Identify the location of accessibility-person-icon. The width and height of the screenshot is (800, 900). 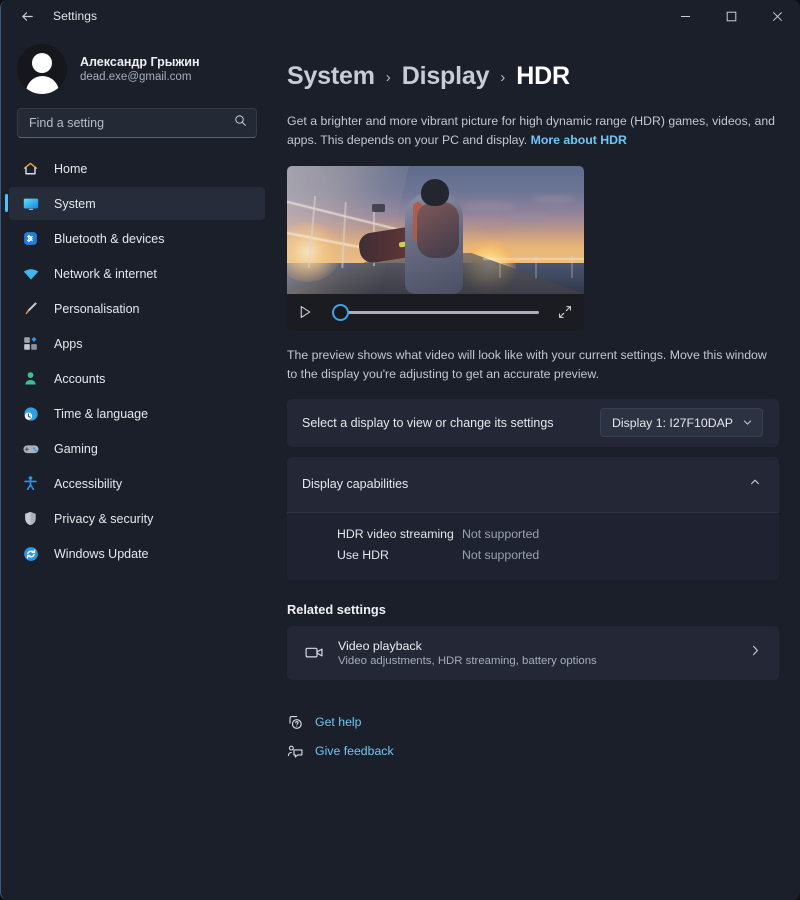
(30, 483).